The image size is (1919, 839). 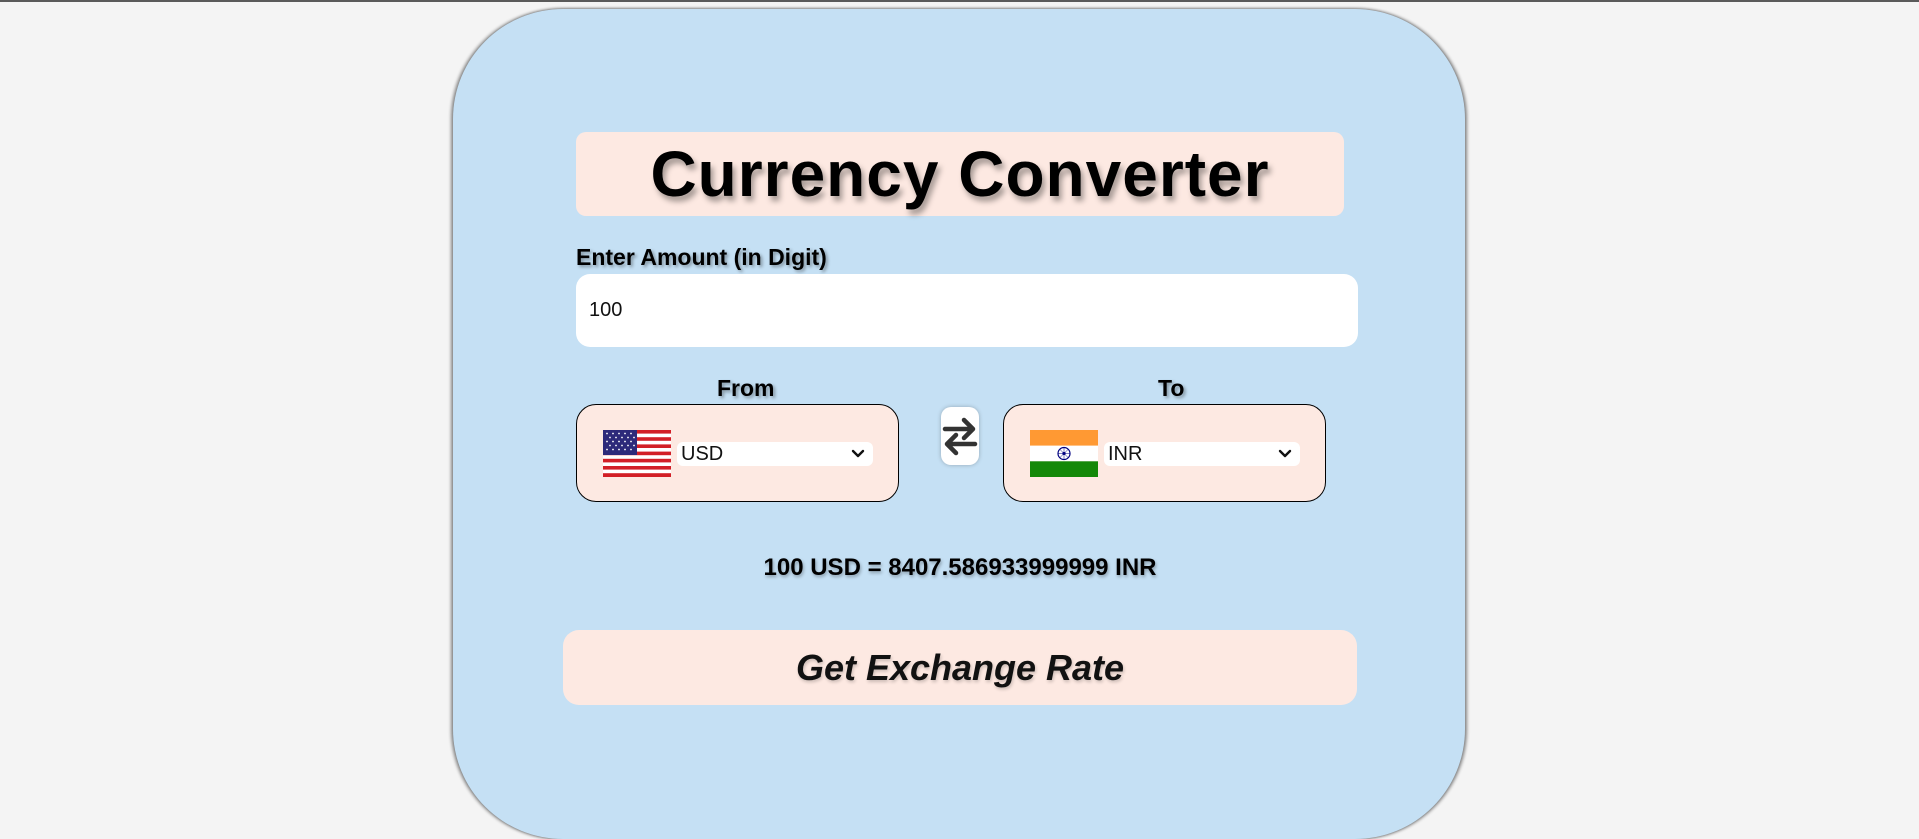 I want to click on page-title: Currency Converter, so click(x=960, y=174).